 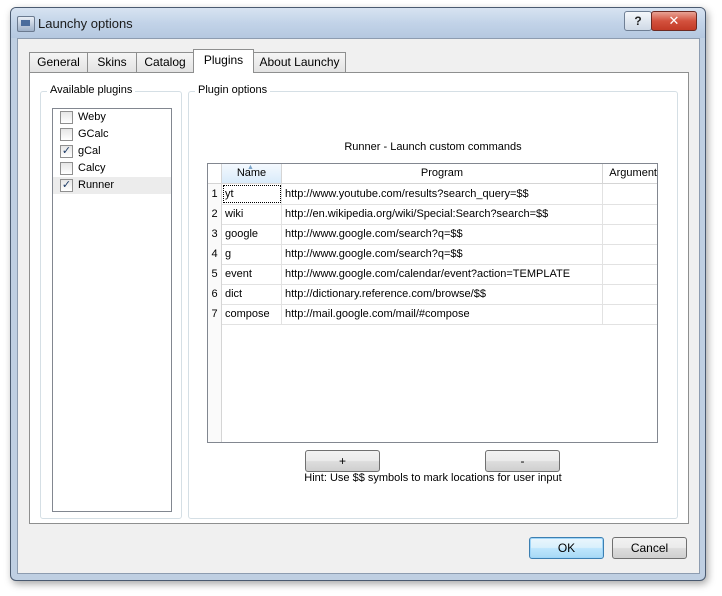 I want to click on row-header-gutter, so click(x=215, y=383).